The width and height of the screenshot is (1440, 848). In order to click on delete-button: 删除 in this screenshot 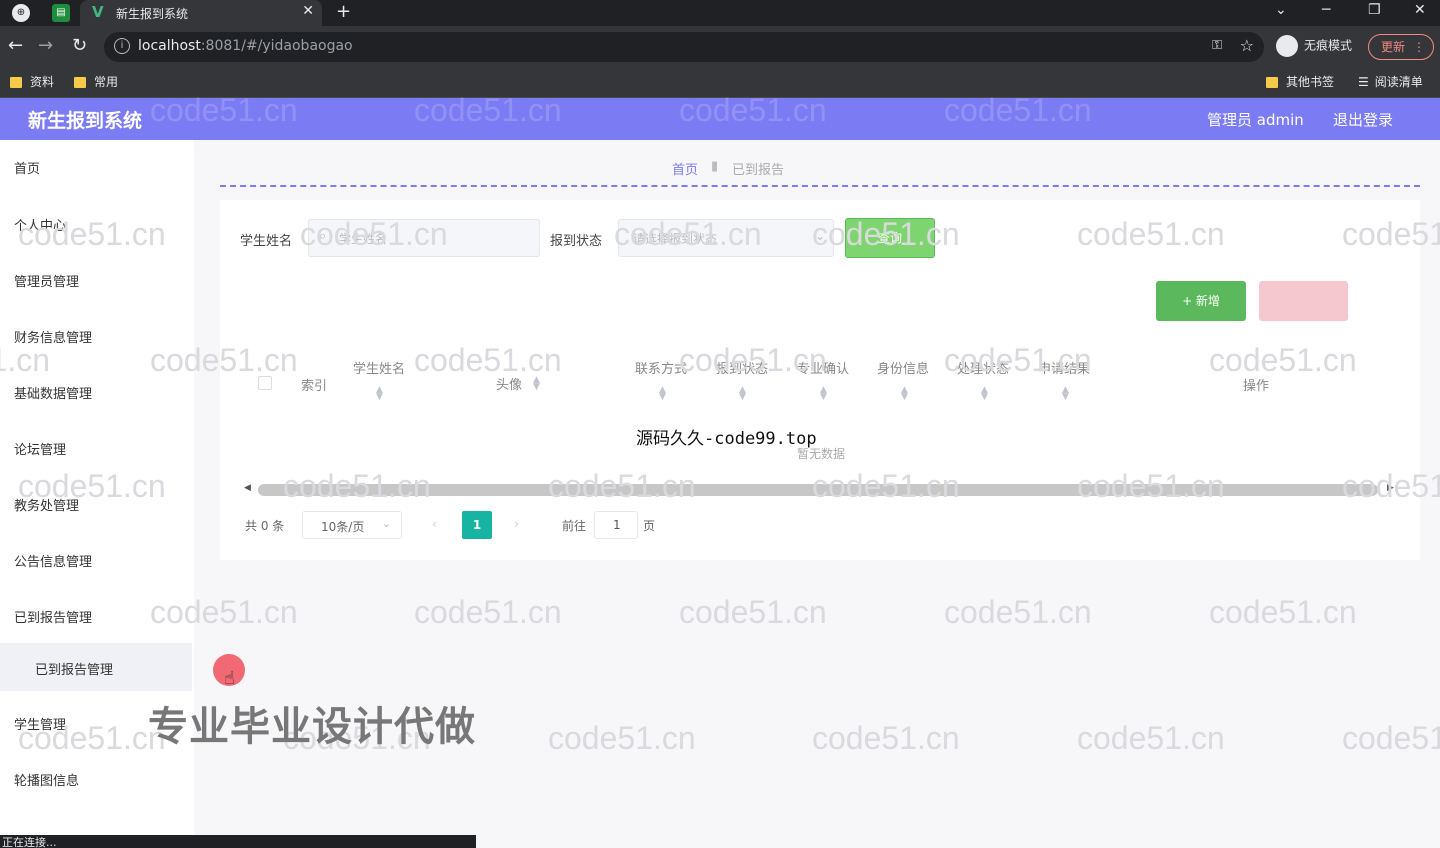, I will do `click(1303, 301)`.